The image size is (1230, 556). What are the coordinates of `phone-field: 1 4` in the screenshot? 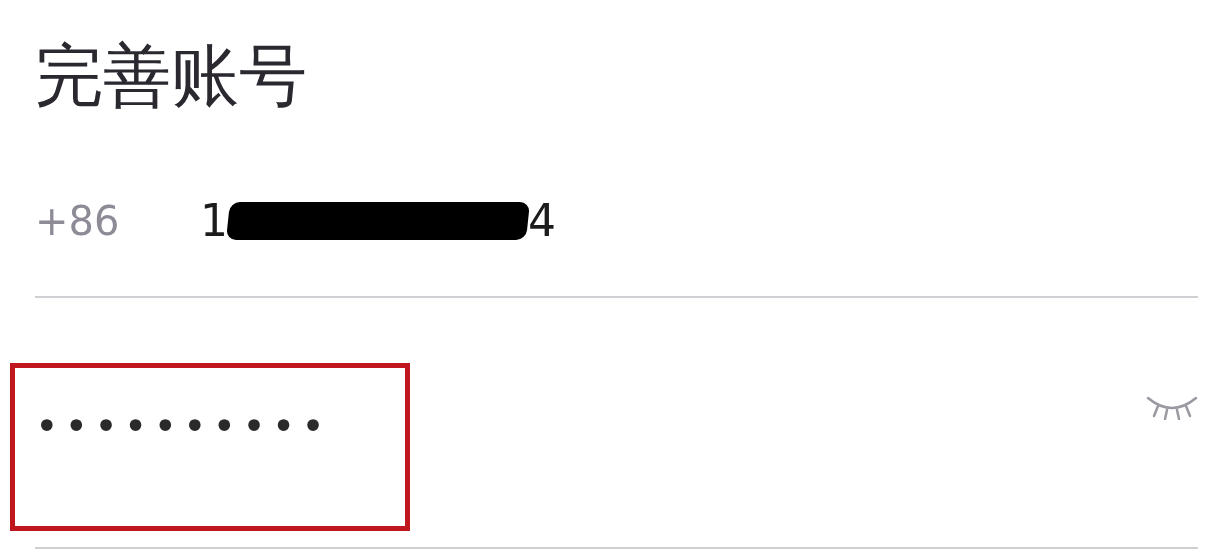 It's located at (378, 221).